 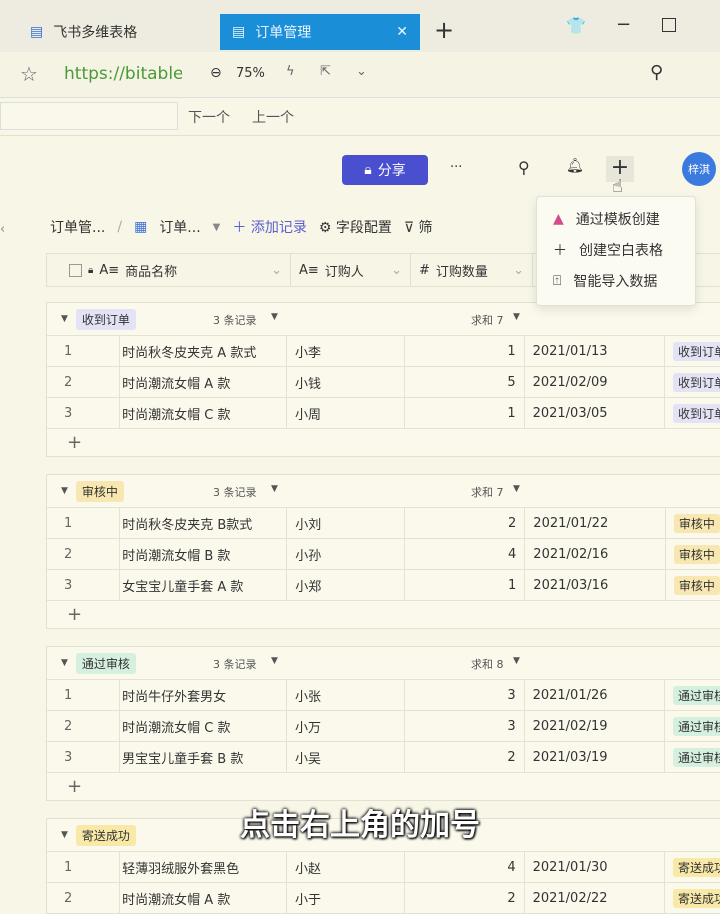 I want to click on cell: 小李, so click(x=346, y=351).